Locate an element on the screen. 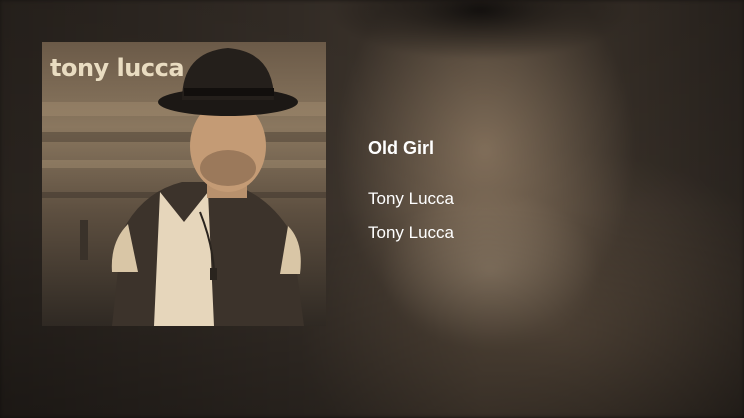 Image resolution: width=744 pixels, height=418 pixels. track-artist: Tony Lucca is located at coordinates (411, 198).